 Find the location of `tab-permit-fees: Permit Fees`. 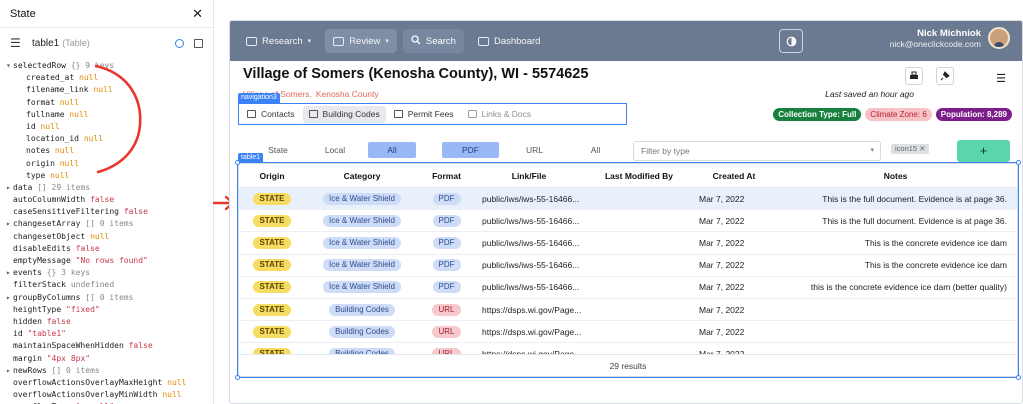

tab-permit-fees: Permit Fees is located at coordinates (424, 114).